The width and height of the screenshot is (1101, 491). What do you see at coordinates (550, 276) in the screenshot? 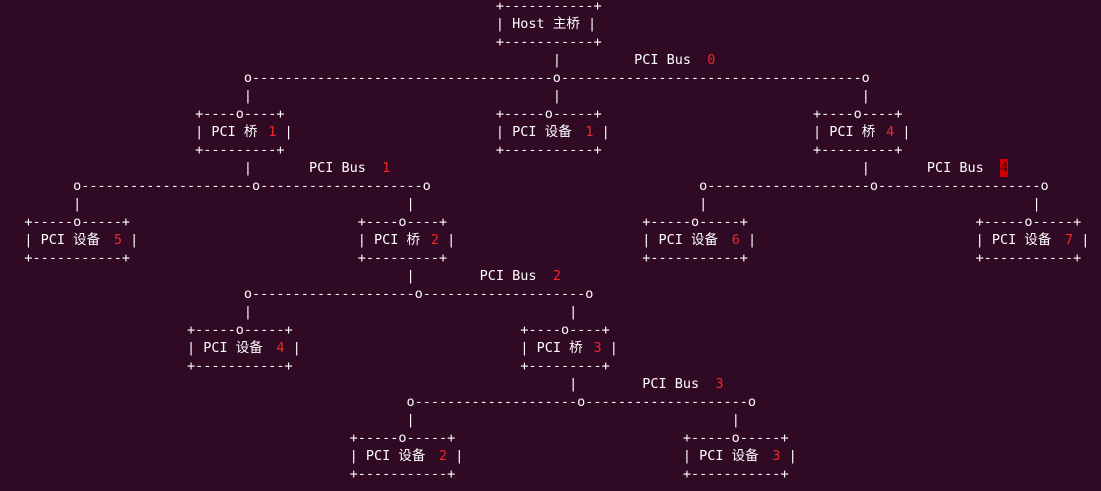
I see `terminal-line: | PCI Bus 2` at bounding box center [550, 276].